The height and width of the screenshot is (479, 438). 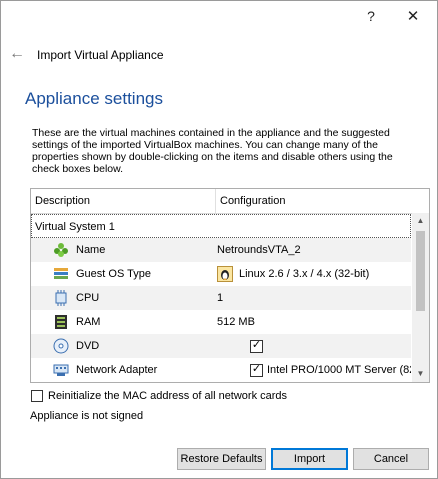 I want to click on row-value: NetroundsVTA_2, so click(x=259, y=250).